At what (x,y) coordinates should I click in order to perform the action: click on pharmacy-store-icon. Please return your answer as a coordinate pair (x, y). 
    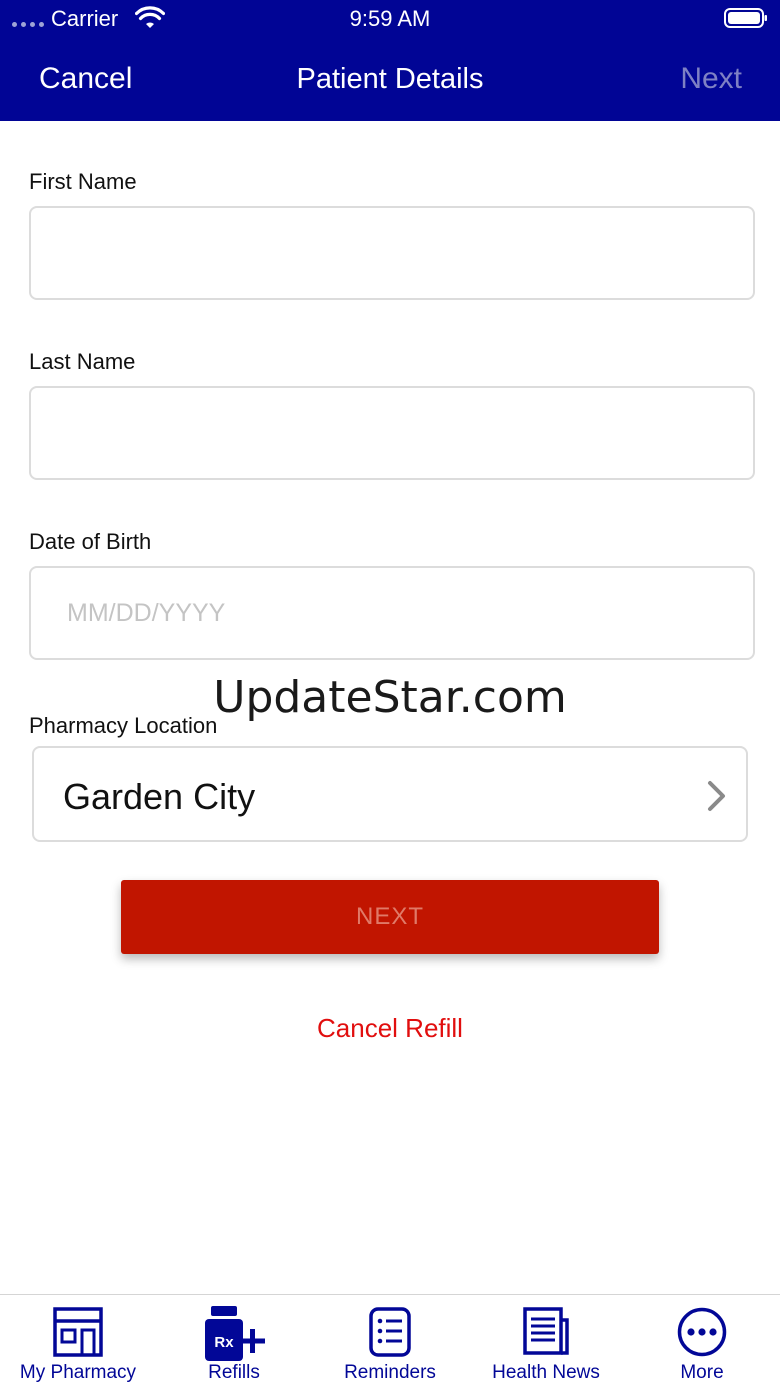
    Looking at the image, I should click on (78, 1332).